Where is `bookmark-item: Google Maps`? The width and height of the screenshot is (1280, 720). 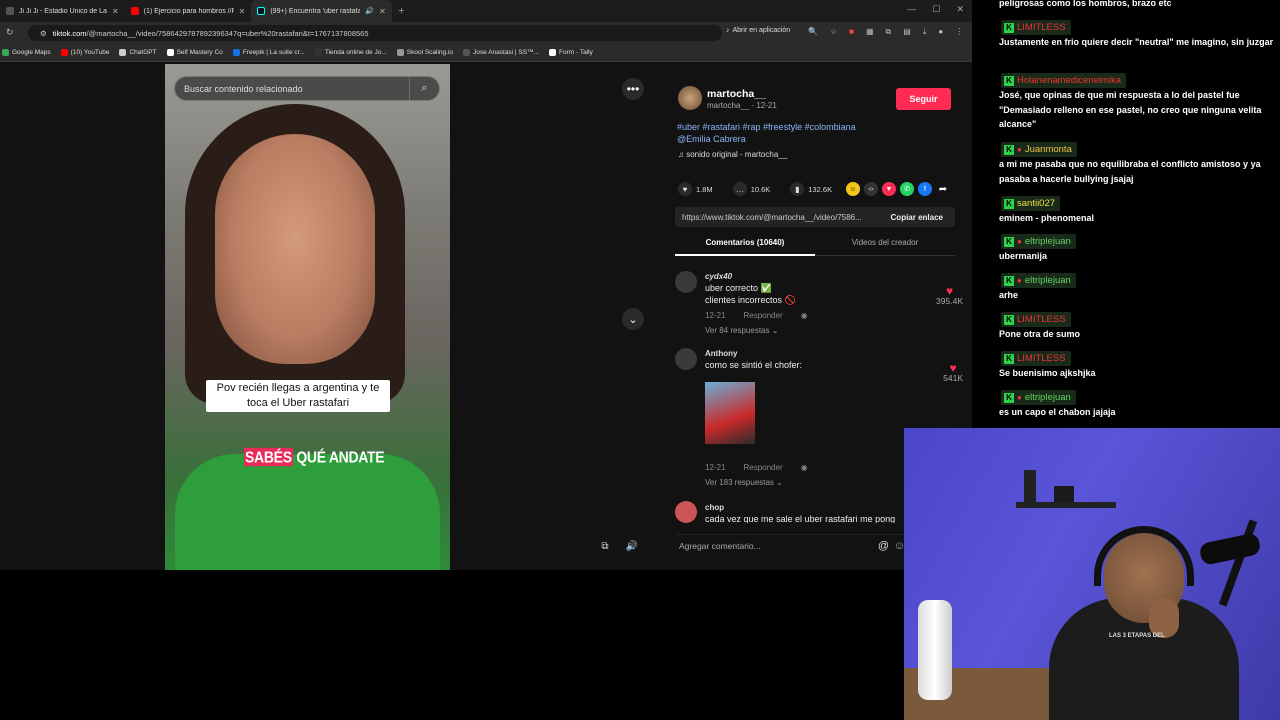 bookmark-item: Google Maps is located at coordinates (26, 52).